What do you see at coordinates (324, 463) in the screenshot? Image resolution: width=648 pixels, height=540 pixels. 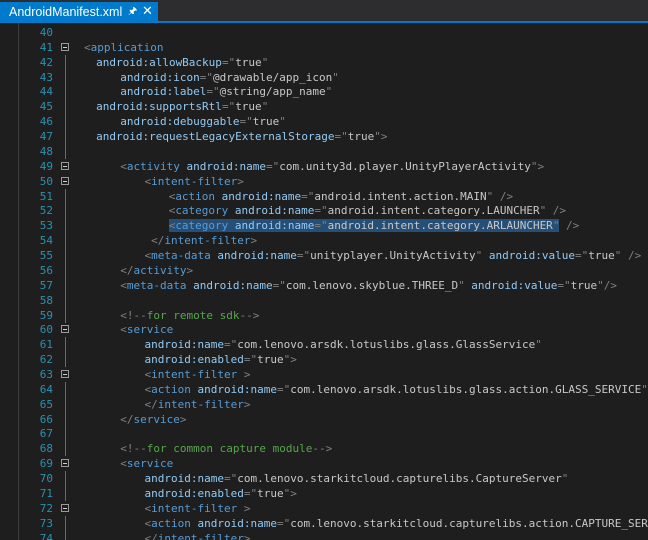 I see `code-line: 69 <service` at bounding box center [324, 463].